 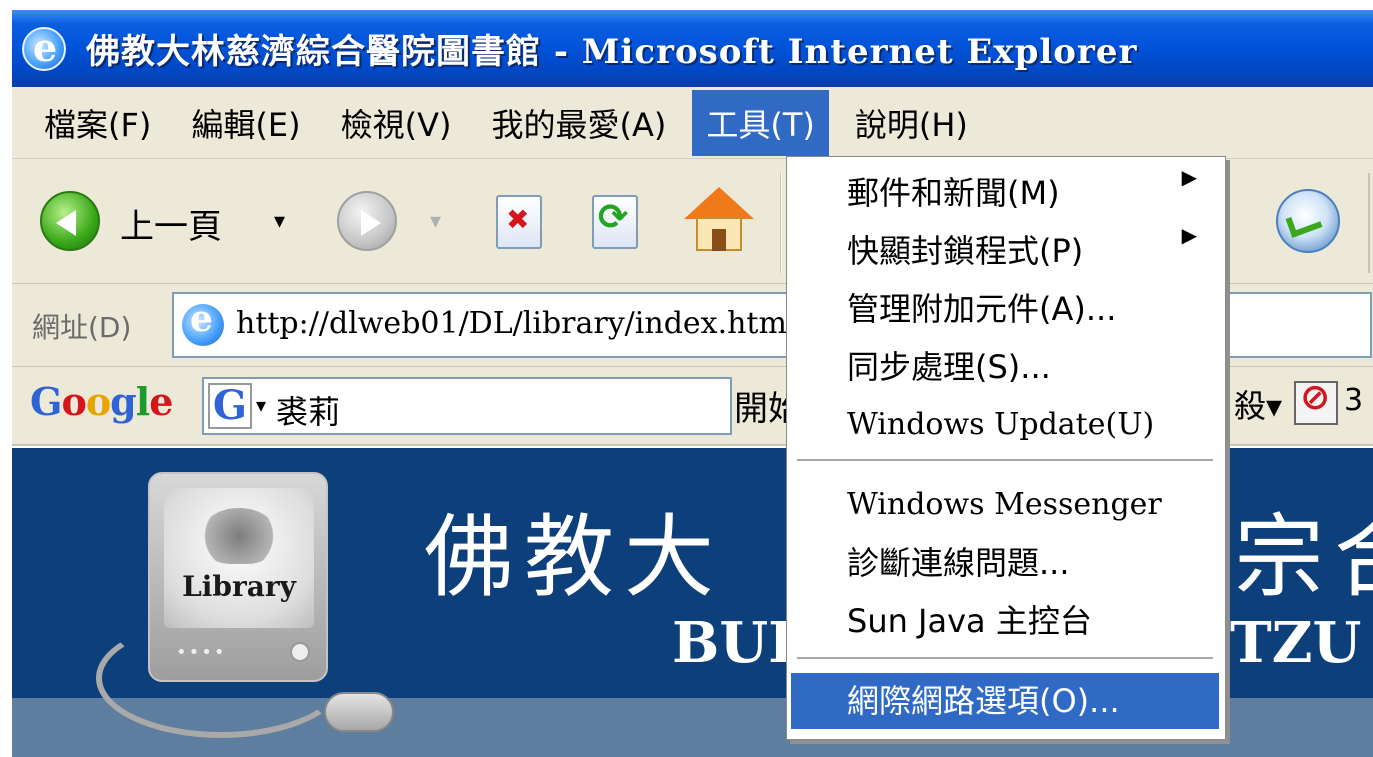 I want to click on menu-item-label: Windows Messenger, so click(x=1004, y=504).